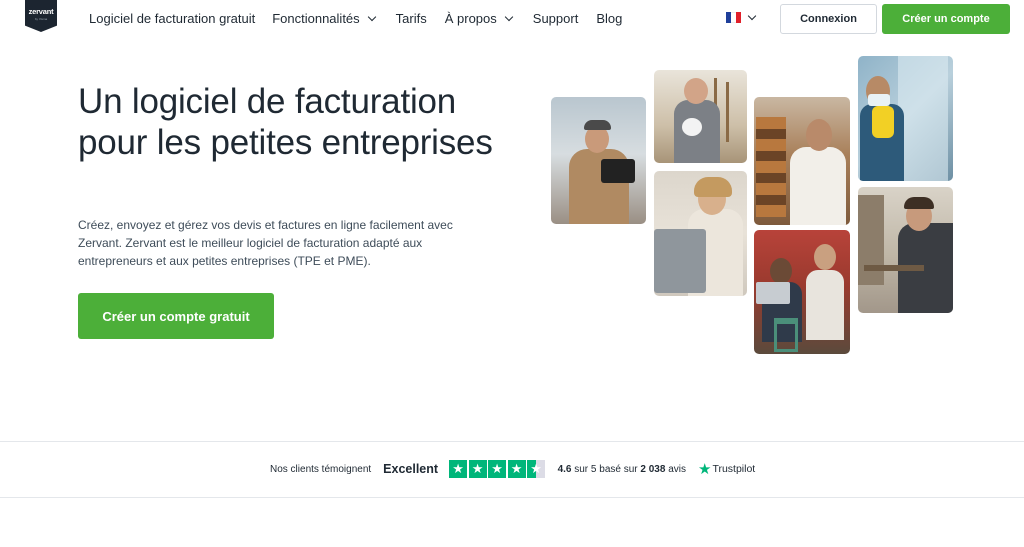  Describe the element at coordinates (321, 469) in the screenshot. I see `clients-label: Nos clients témoignent` at that location.